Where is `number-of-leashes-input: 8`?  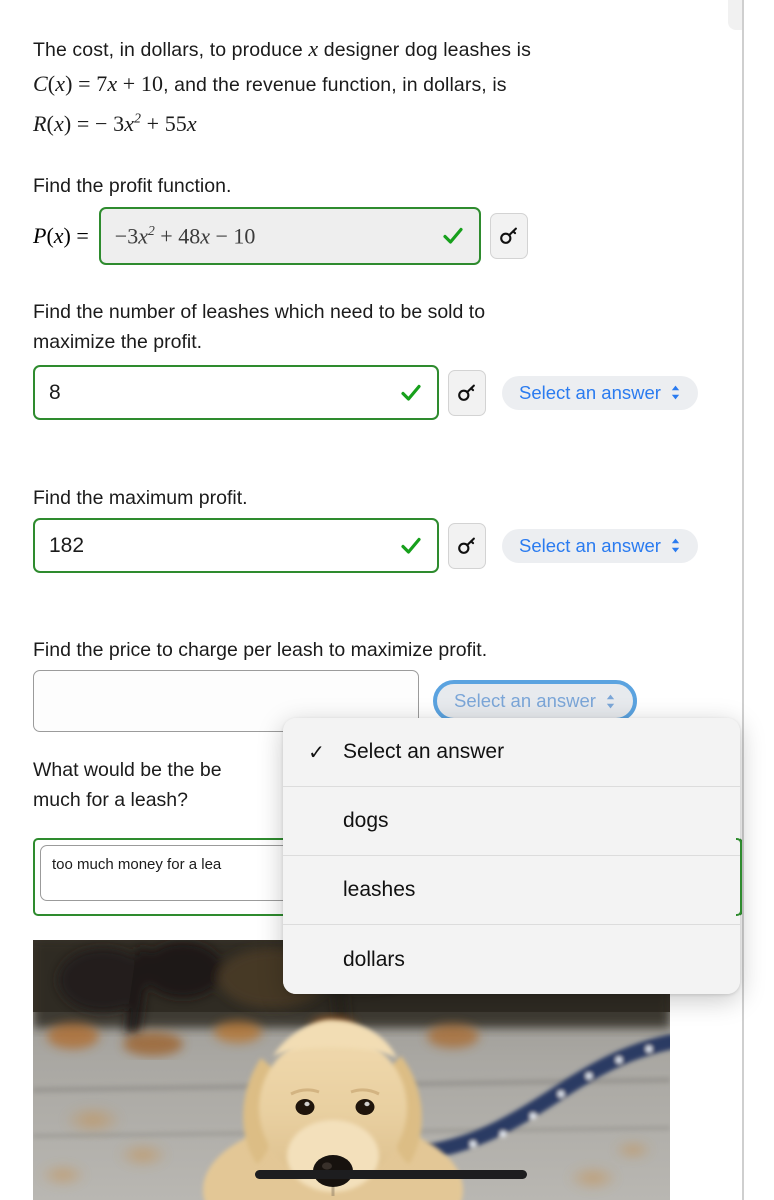
number-of-leashes-input: 8 is located at coordinates (236, 392).